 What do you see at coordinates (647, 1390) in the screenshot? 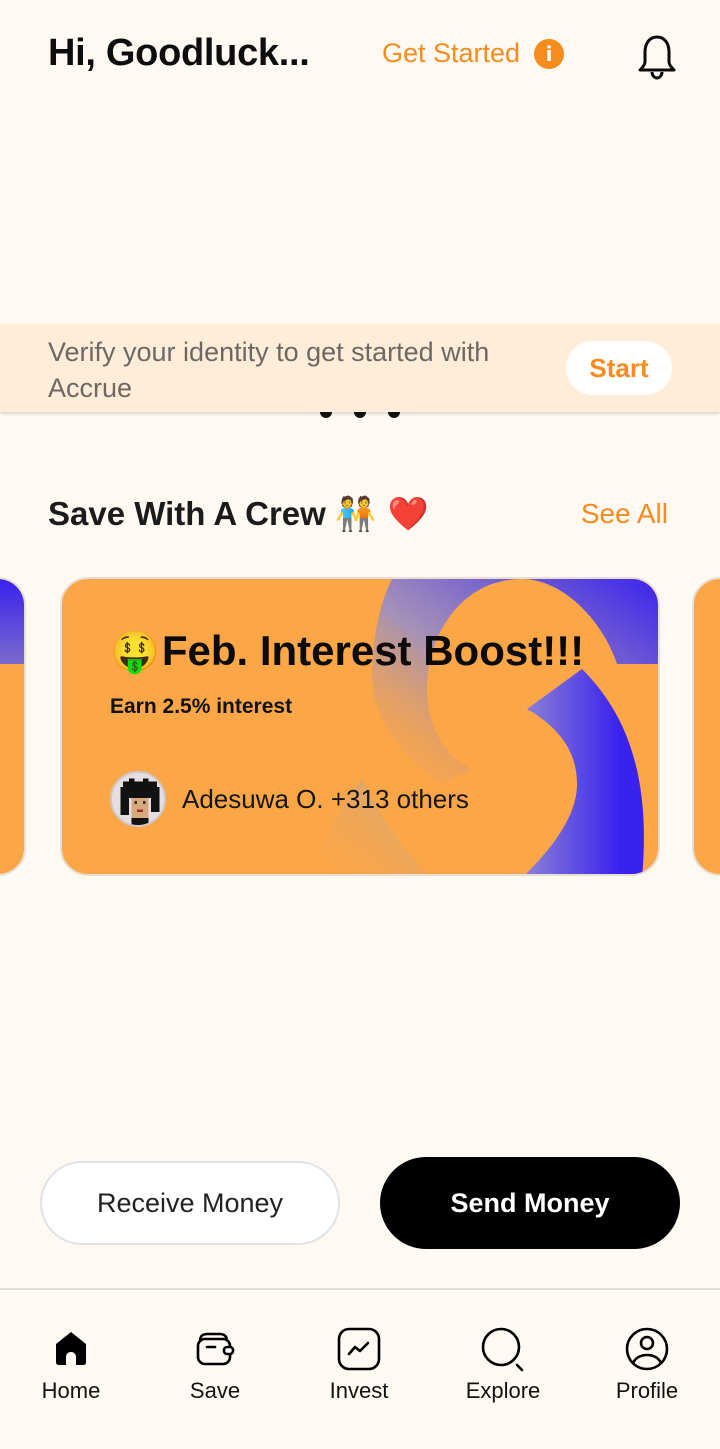
I see `tab-label: Profile` at bounding box center [647, 1390].